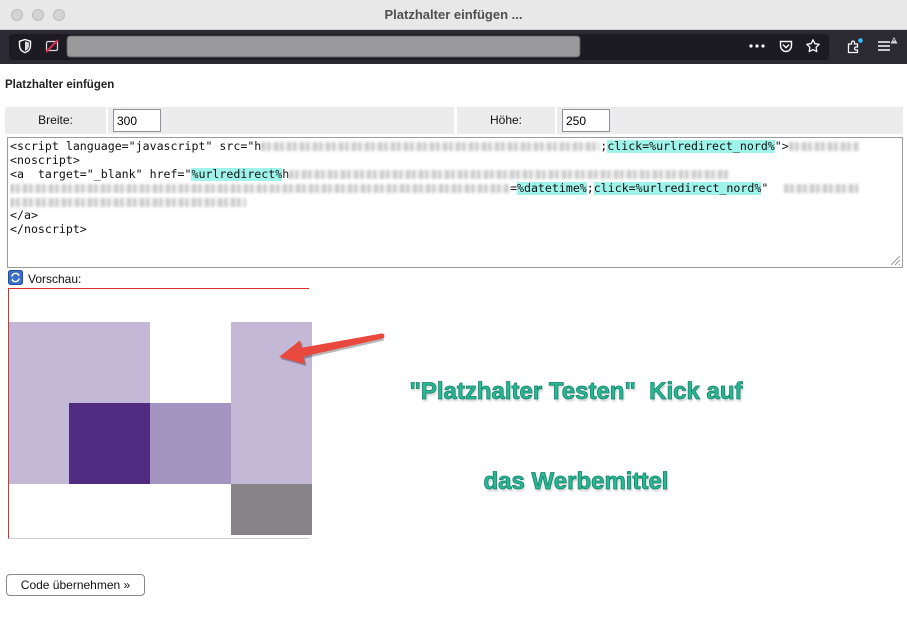 Image resolution: width=907 pixels, height=634 pixels. I want to click on code-text: ", so click(765, 188).